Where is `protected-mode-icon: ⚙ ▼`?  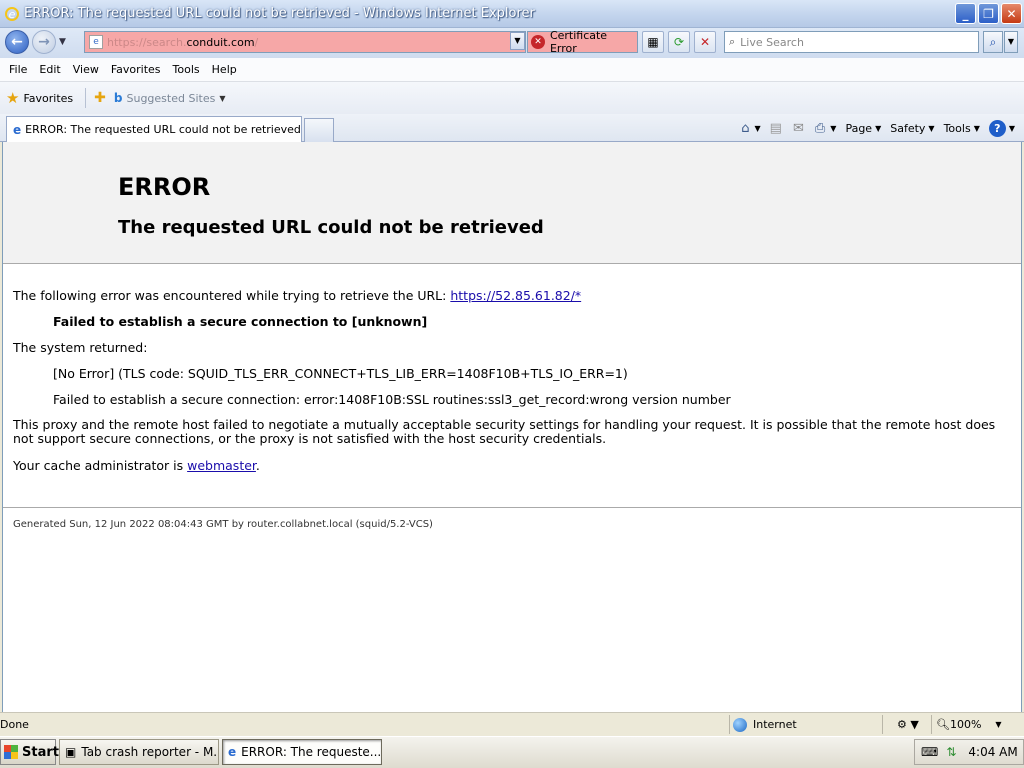 protected-mode-icon: ⚙ ▼ is located at coordinates (906, 724).